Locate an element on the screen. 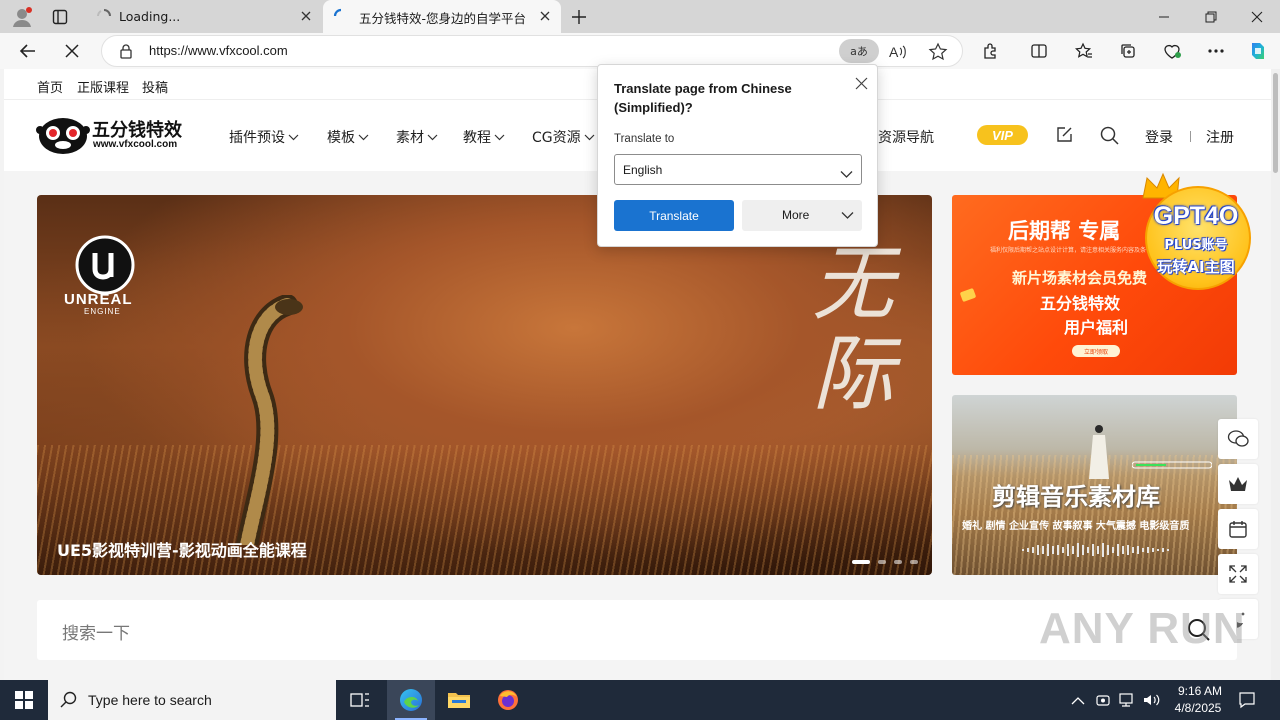 The height and width of the screenshot is (720, 1280). task-view-icon is located at coordinates (360, 700).